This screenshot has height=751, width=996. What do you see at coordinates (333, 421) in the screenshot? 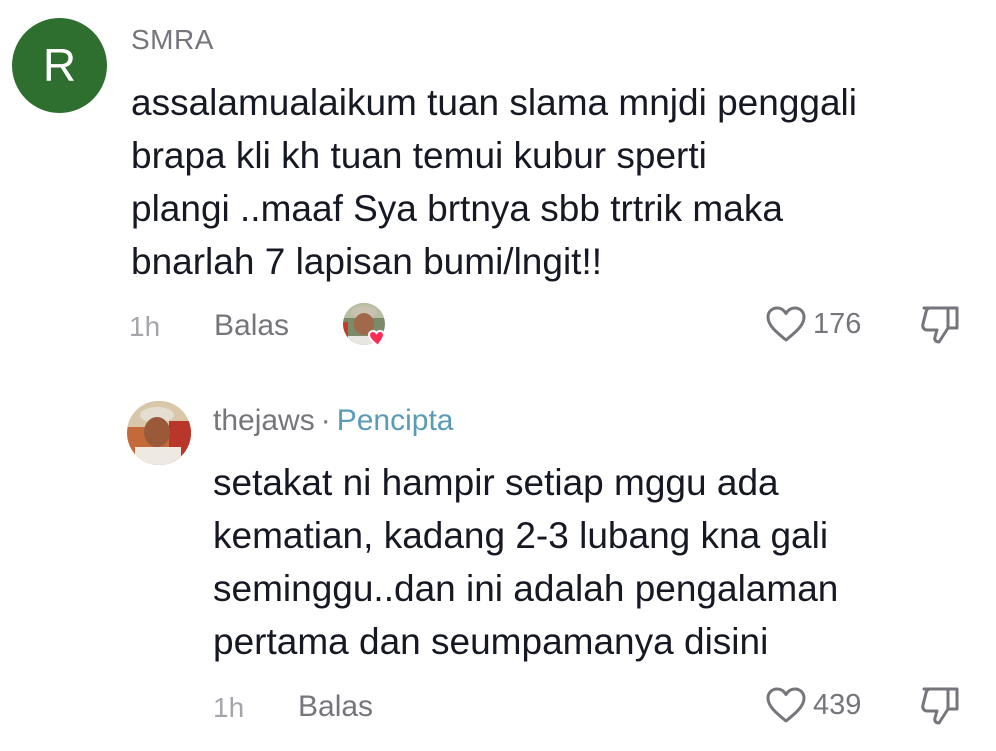
I see `reply-username-line: thejaws · Pencipta` at bounding box center [333, 421].